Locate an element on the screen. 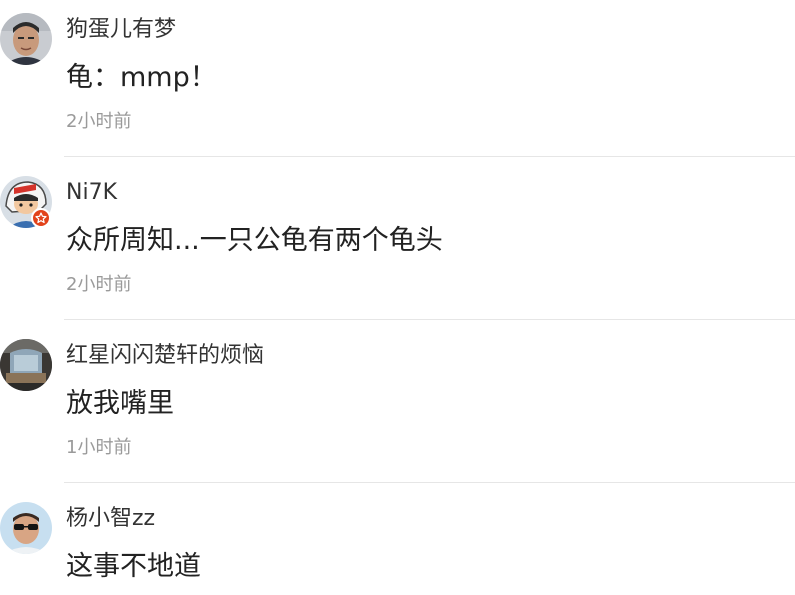 The image size is (795, 595). avatar-room-photo-icon is located at coordinates (26, 365).